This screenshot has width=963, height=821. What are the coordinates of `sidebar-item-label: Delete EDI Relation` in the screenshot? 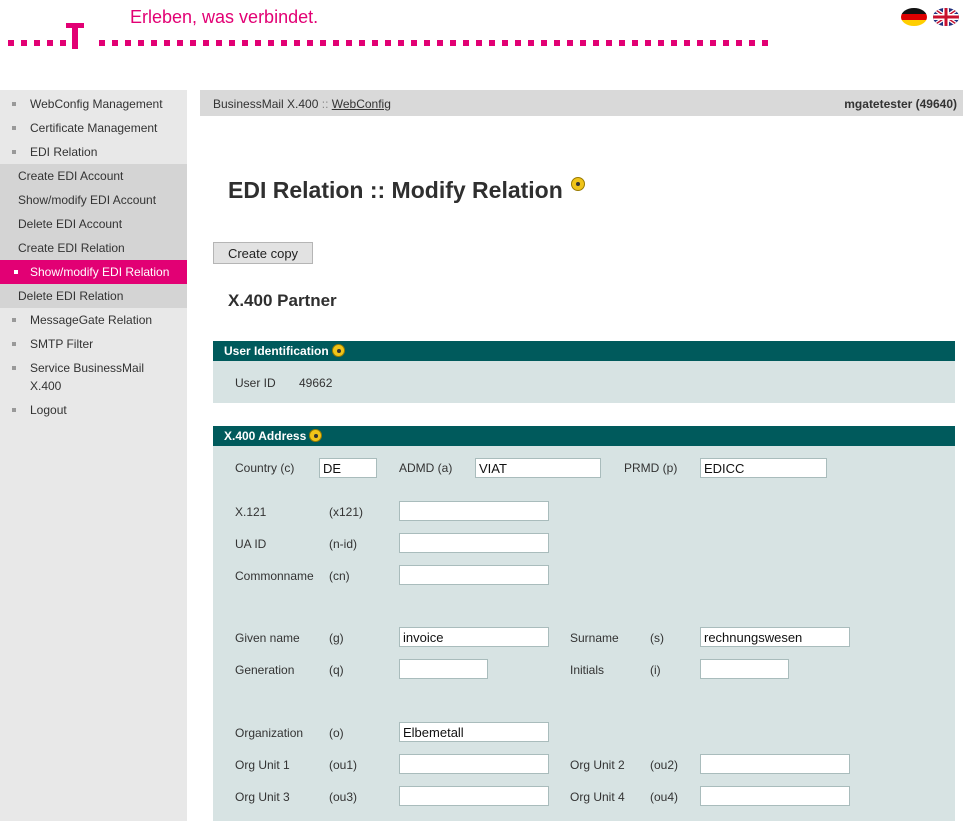 It's located at (71, 296).